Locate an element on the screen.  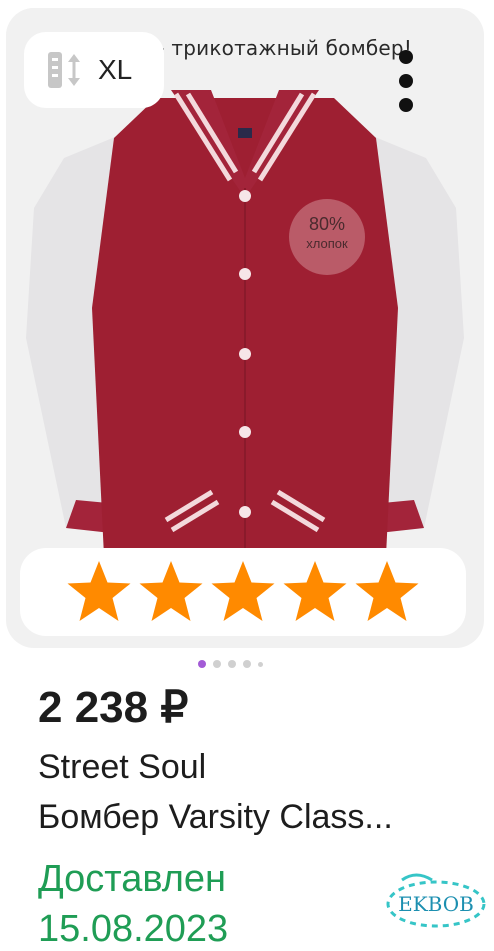
delivery-date: 15.08.2023 is located at coordinates (133, 929).